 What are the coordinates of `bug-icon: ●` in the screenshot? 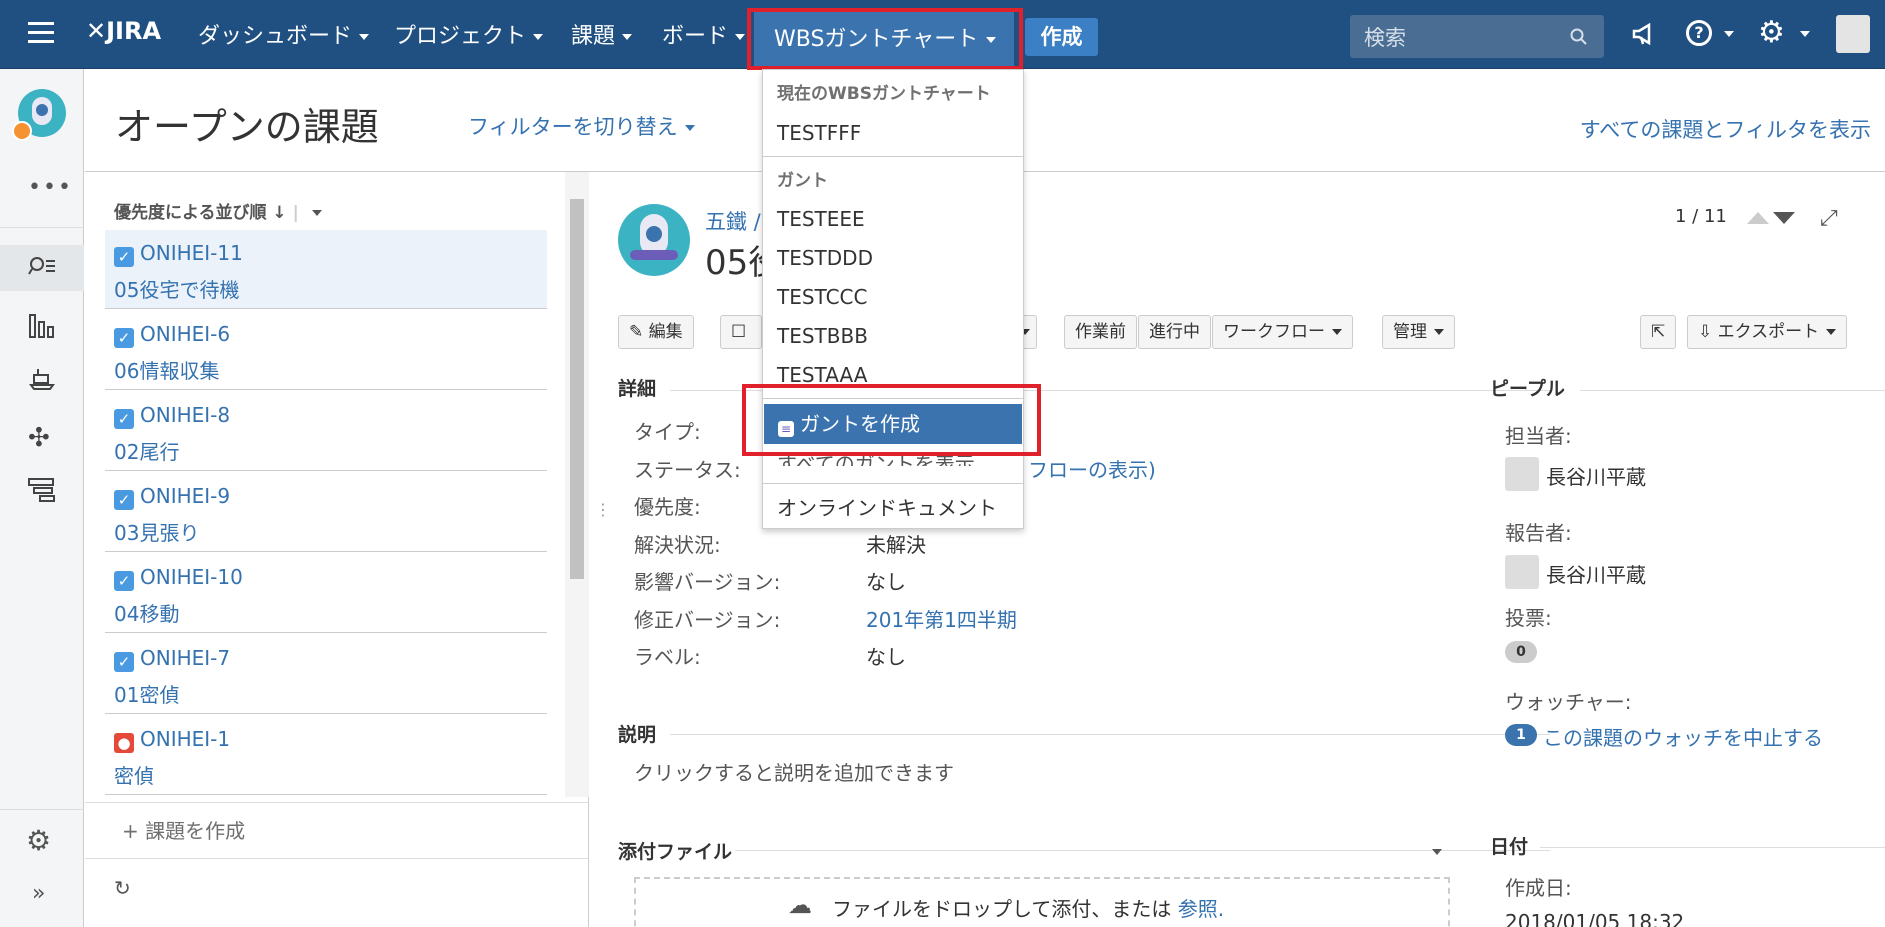 It's located at (124, 743).